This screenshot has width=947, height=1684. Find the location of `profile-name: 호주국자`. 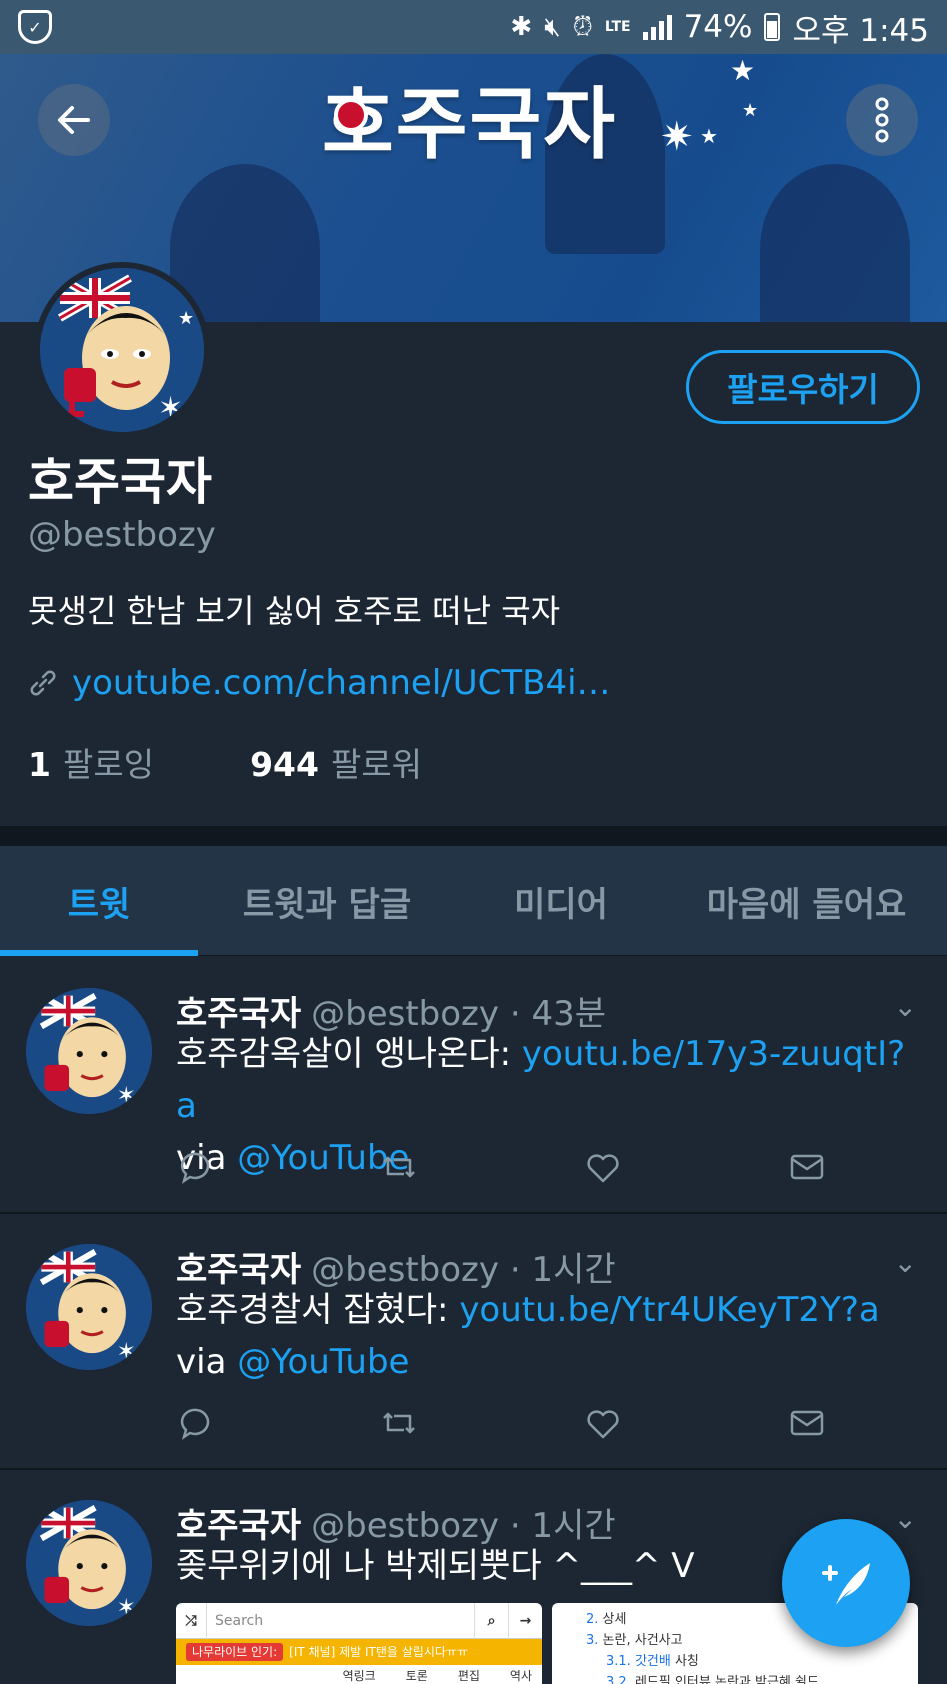

profile-name: 호주국자 is located at coordinates (120, 482).